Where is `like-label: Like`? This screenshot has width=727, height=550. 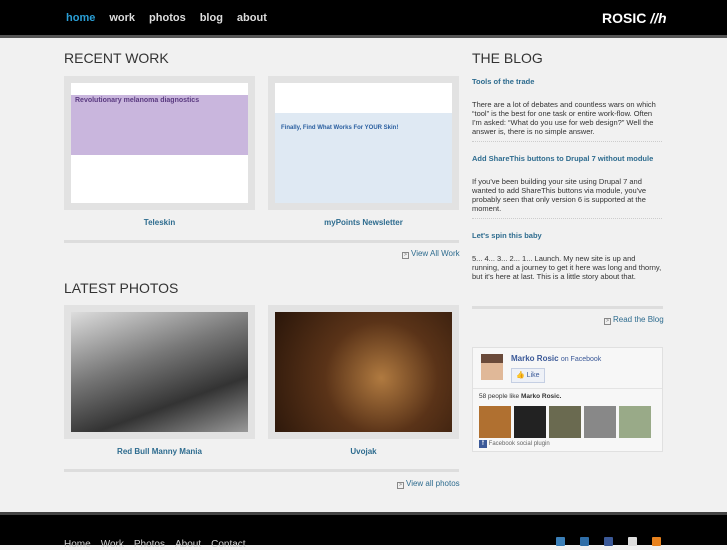 like-label: Like is located at coordinates (533, 375).